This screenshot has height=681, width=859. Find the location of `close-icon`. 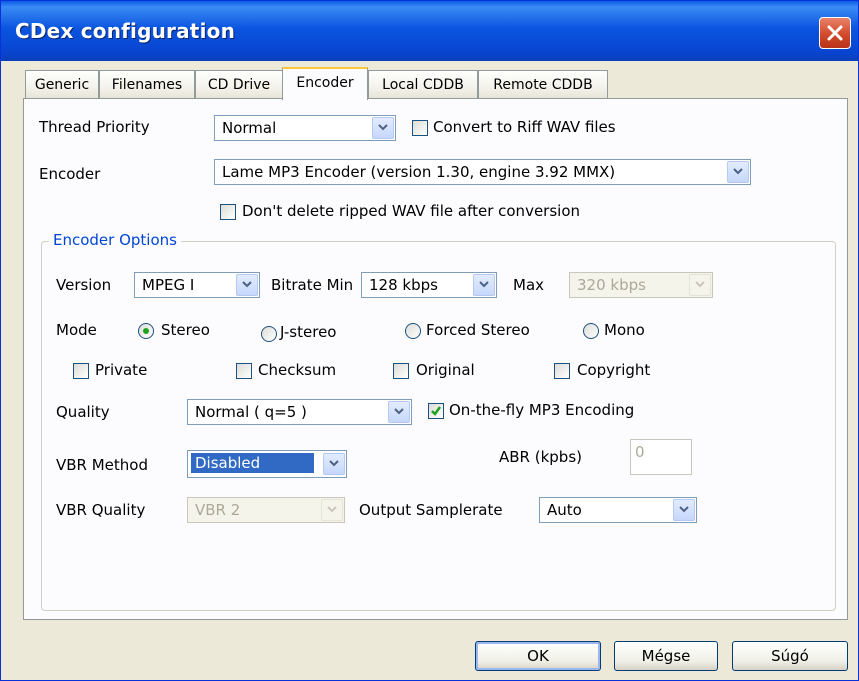

close-icon is located at coordinates (835, 33).